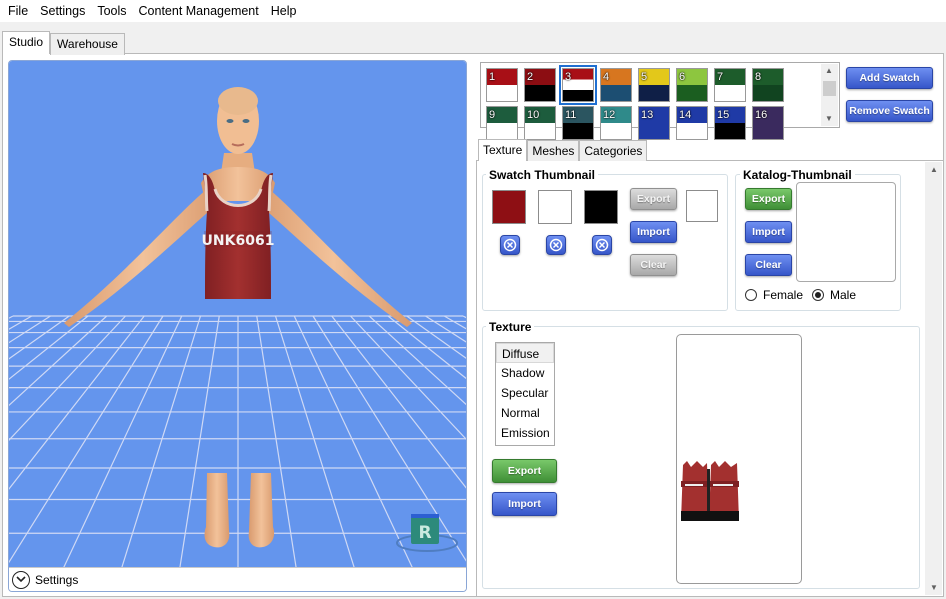 The height and width of the screenshot is (599, 946). Describe the element at coordinates (199, 11) in the screenshot. I see `menu-content-management: Content Management` at that location.